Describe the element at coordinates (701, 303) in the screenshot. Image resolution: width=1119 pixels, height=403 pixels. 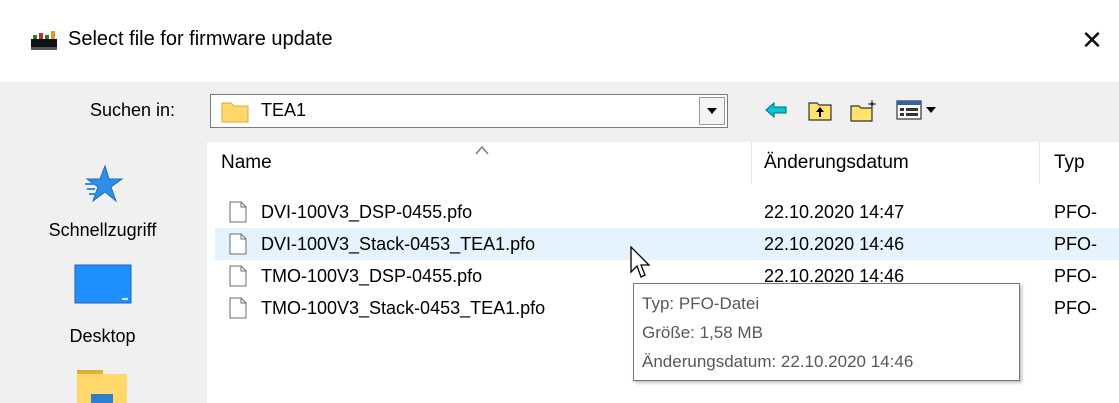
I see `tooltip-type: Typ: PFO-Datei` at that location.